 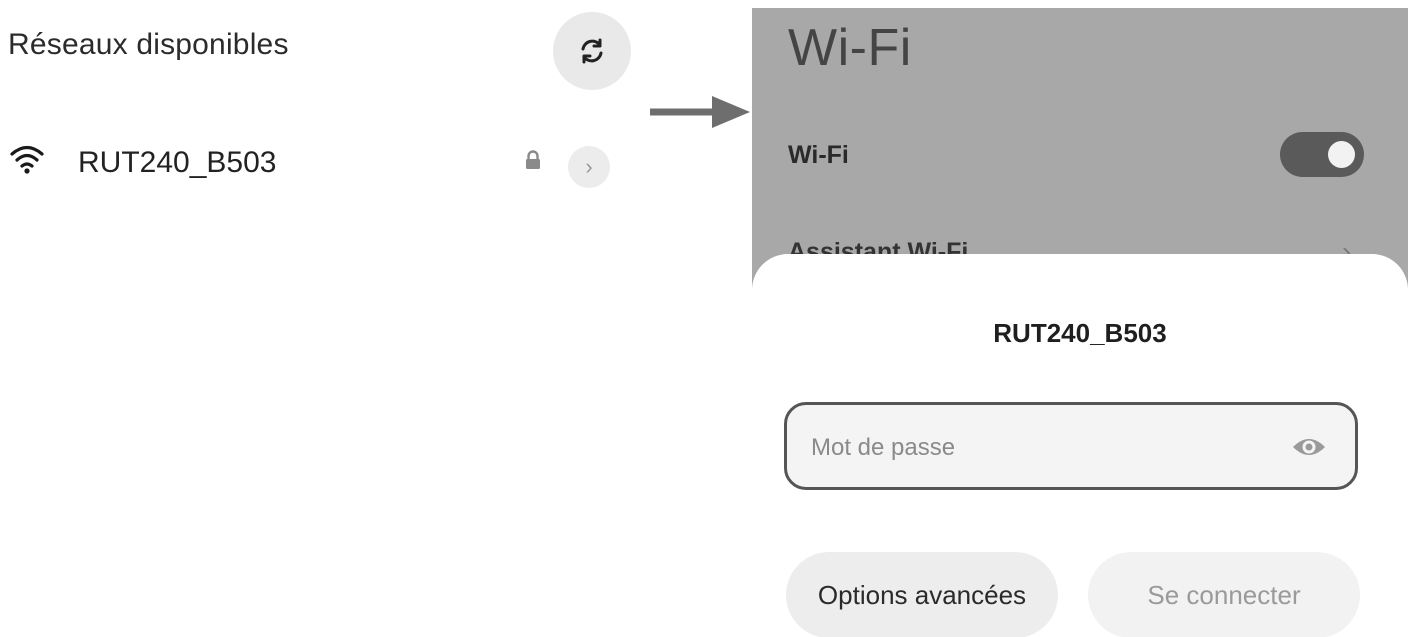 What do you see at coordinates (818, 155) in the screenshot?
I see `wifi-setting-label: Wi-Fi` at bounding box center [818, 155].